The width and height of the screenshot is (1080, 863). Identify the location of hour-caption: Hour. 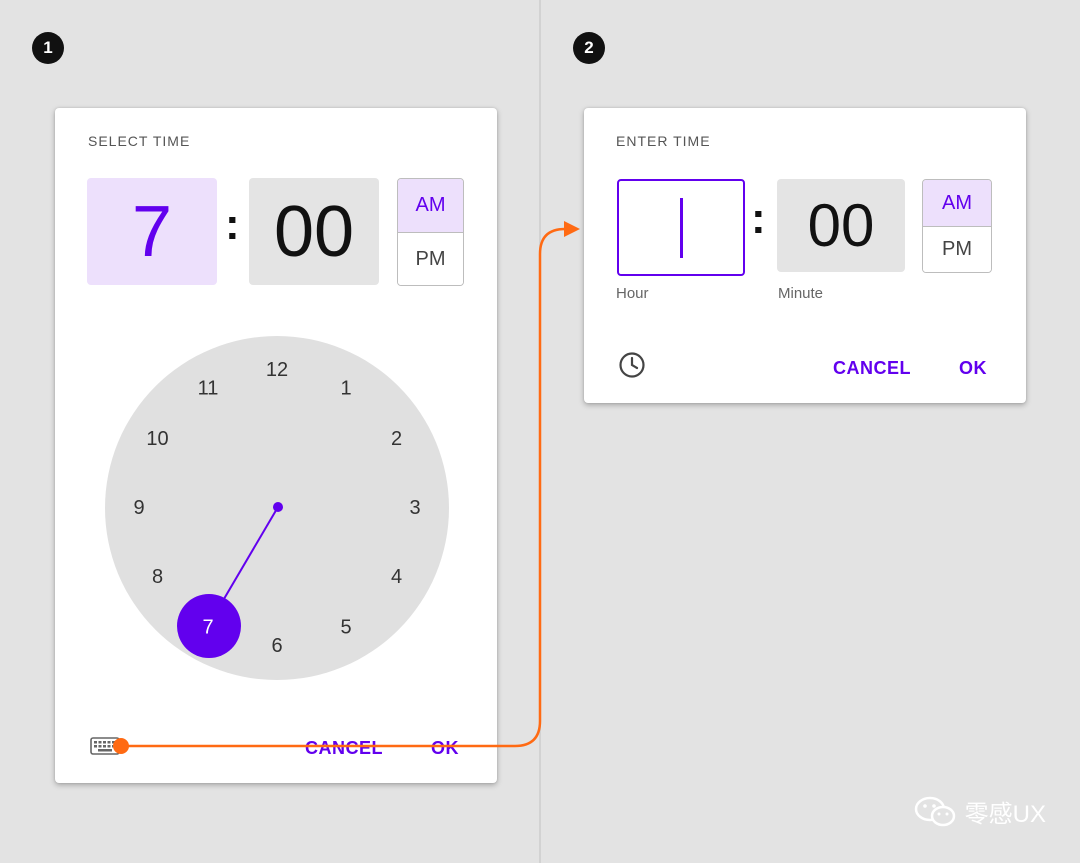
(632, 293).